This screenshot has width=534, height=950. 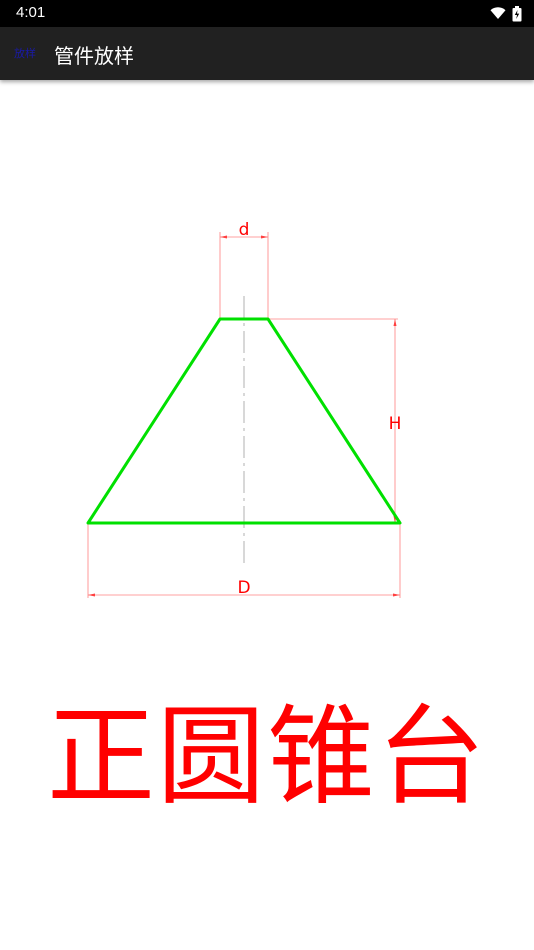 What do you see at coordinates (517, 13) in the screenshot?
I see `battery-icon` at bounding box center [517, 13].